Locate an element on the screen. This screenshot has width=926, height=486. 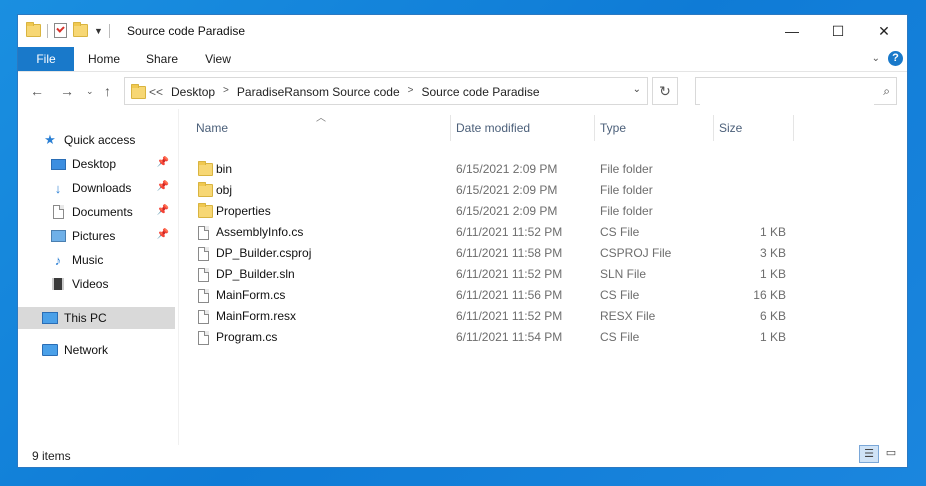
forward-arrow-icon: → is located at coordinates (67, 91).